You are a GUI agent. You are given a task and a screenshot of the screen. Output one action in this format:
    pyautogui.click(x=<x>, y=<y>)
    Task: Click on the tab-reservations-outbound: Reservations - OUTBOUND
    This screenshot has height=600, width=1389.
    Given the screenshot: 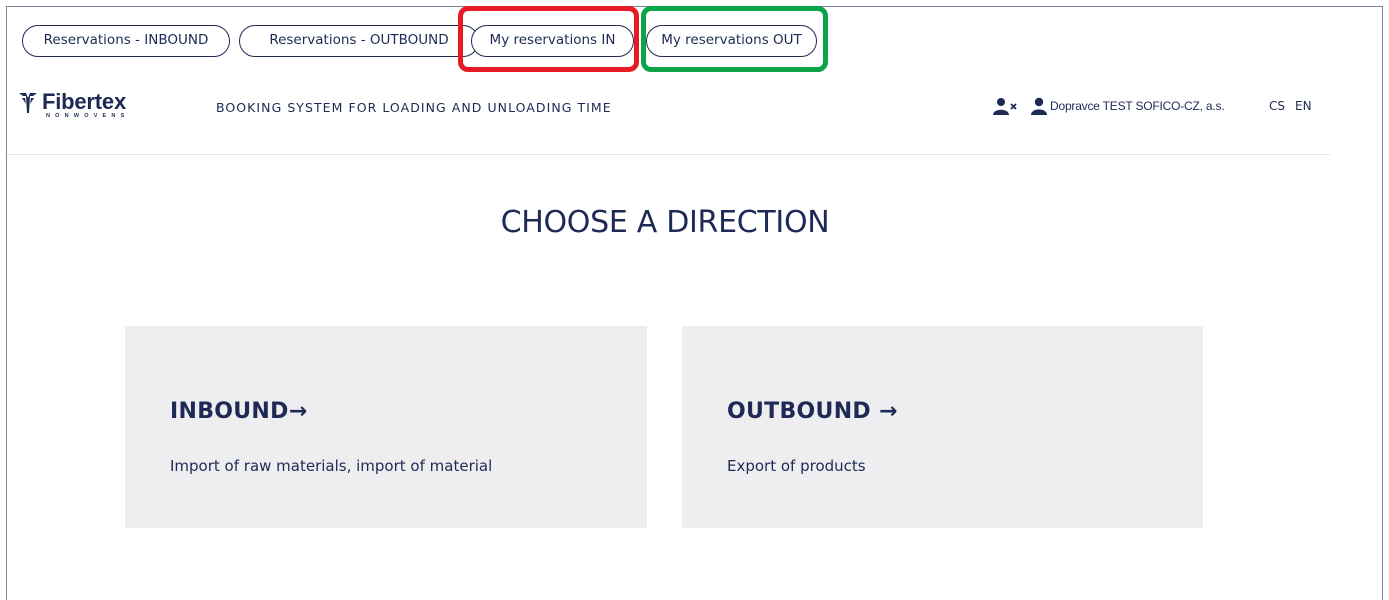 What is the action you would take?
    pyautogui.click(x=359, y=41)
    